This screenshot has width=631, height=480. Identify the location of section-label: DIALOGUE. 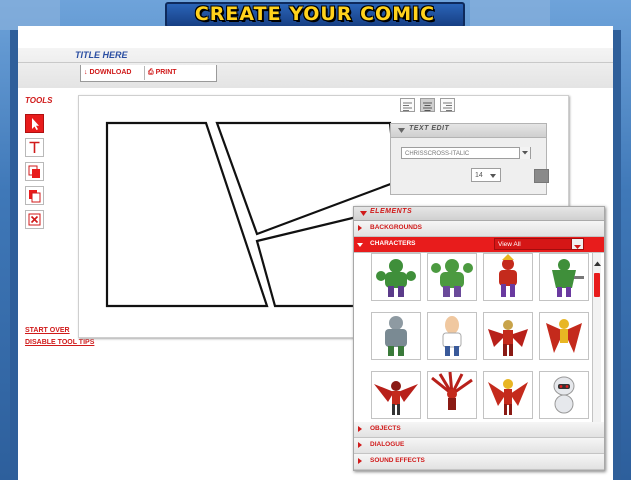
(387, 444).